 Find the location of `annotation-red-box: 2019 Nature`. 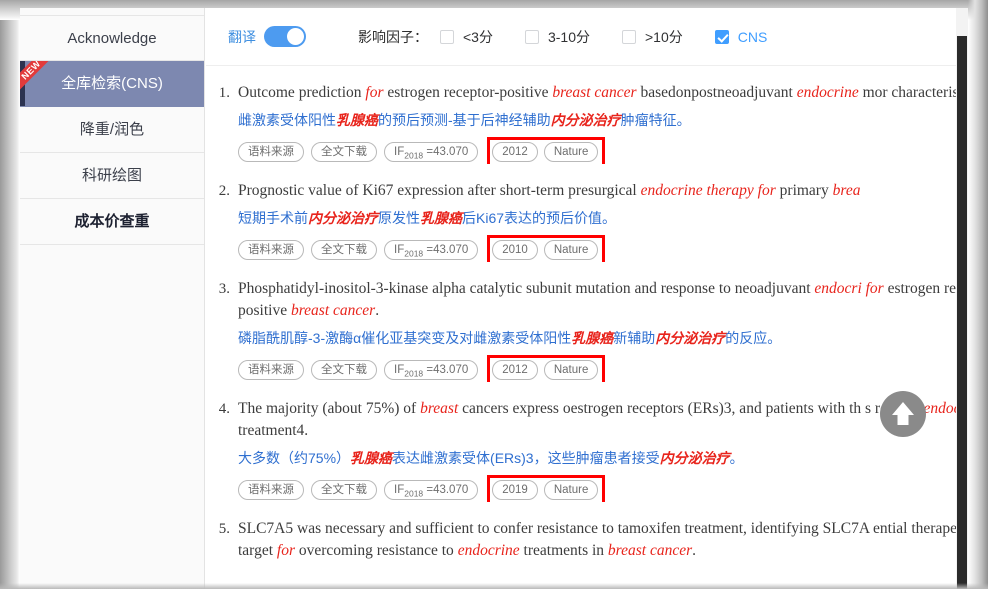

annotation-red-box: 2019 Nature is located at coordinates (546, 488).